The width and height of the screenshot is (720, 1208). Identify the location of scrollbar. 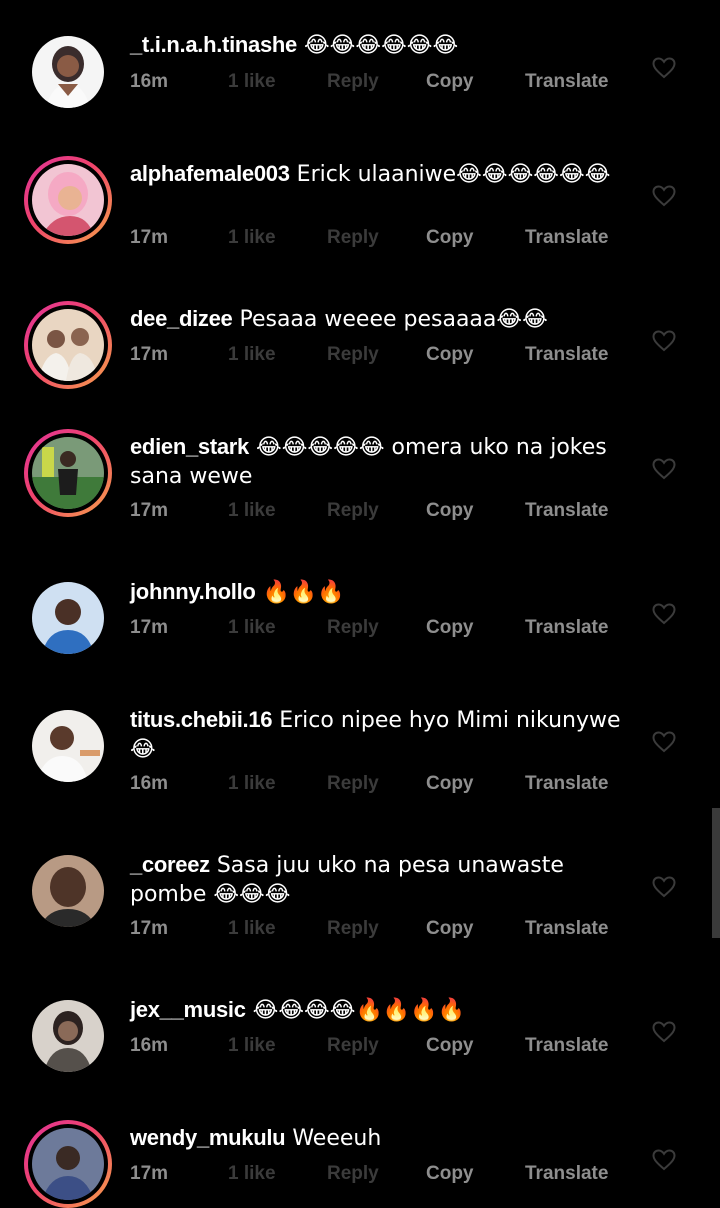
(716, 873).